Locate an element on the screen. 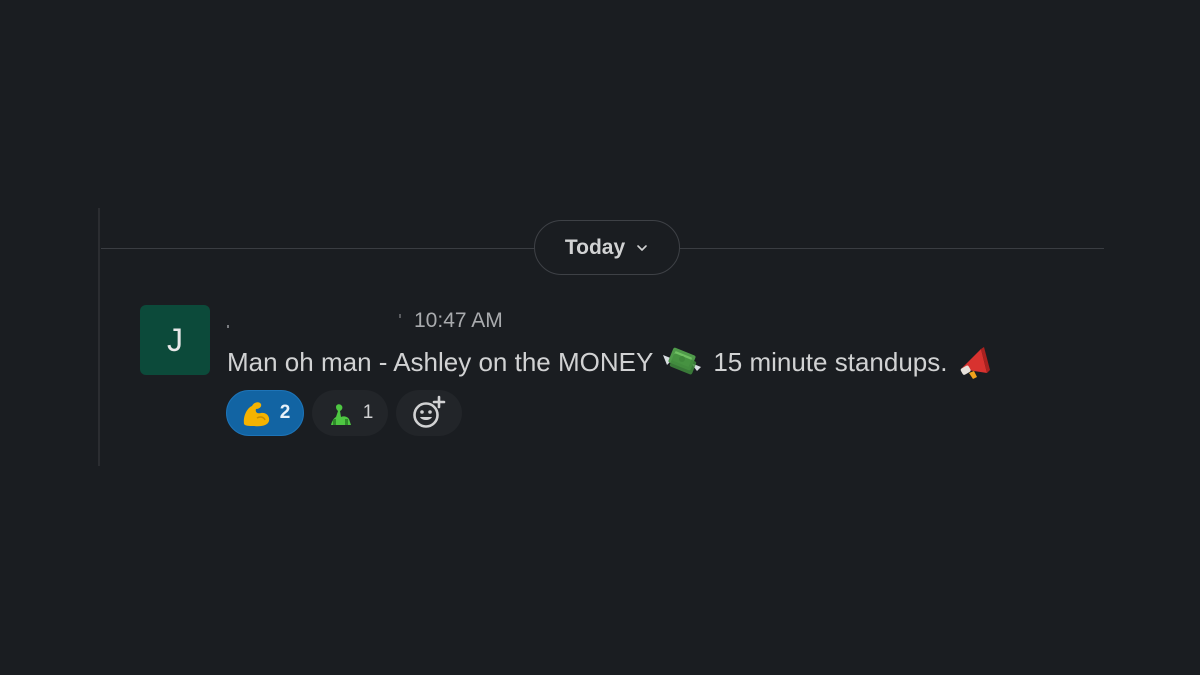 The image size is (1200, 675). add-emoji-icon is located at coordinates (429, 411).